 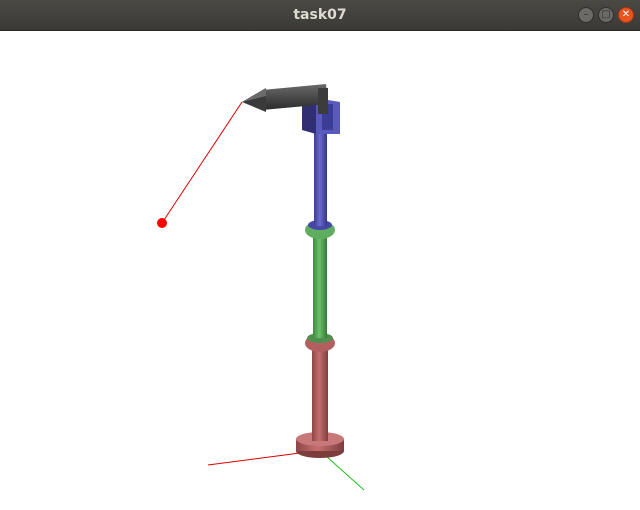 I want to click on maximize-button: □, so click(x=606, y=15).